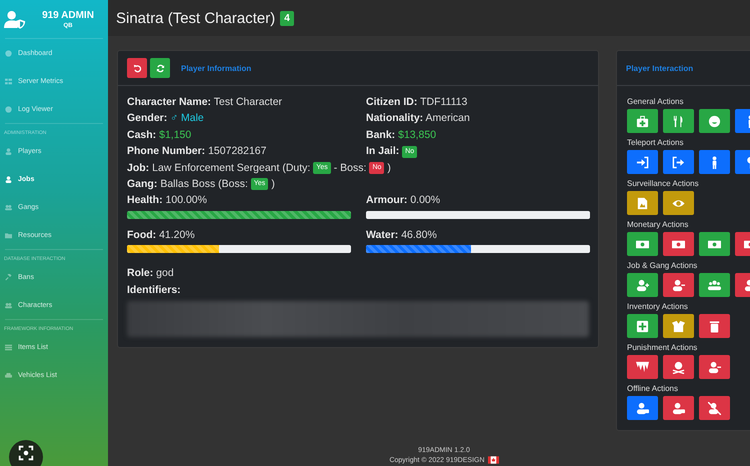  What do you see at coordinates (167, 200) in the screenshot?
I see `stat-label: Health: 100.00%` at bounding box center [167, 200].